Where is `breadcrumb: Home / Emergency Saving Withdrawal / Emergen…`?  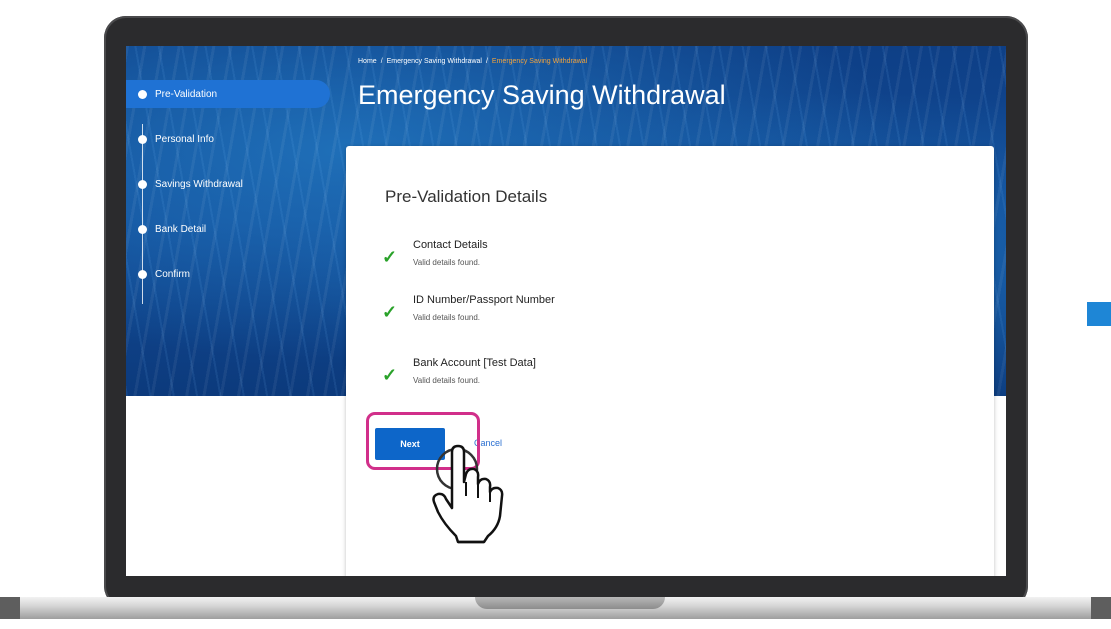
breadcrumb: Home / Emergency Saving Withdrawal / Emergen… is located at coordinates (472, 61).